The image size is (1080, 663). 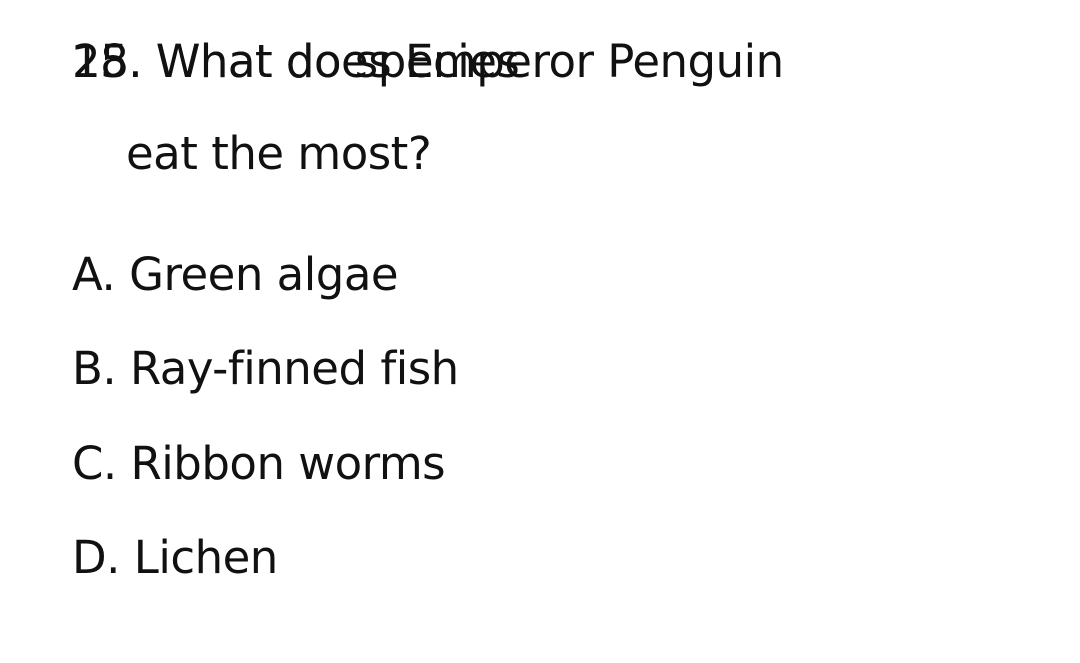 What do you see at coordinates (259, 464) in the screenshot?
I see `option-c: C. Ribbon worms` at bounding box center [259, 464].